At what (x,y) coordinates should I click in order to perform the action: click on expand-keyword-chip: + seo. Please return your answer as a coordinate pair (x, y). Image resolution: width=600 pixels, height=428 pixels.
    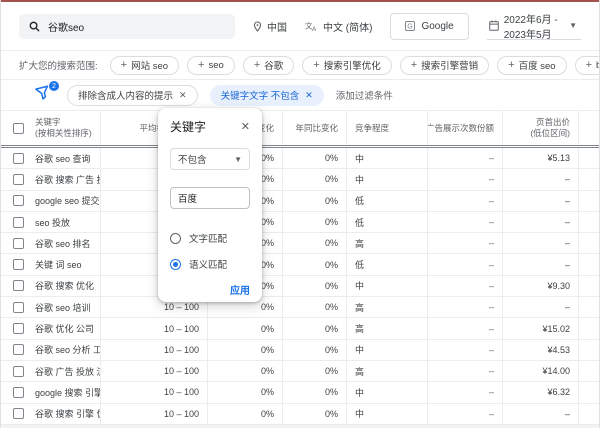
    Looking at the image, I should click on (211, 65).